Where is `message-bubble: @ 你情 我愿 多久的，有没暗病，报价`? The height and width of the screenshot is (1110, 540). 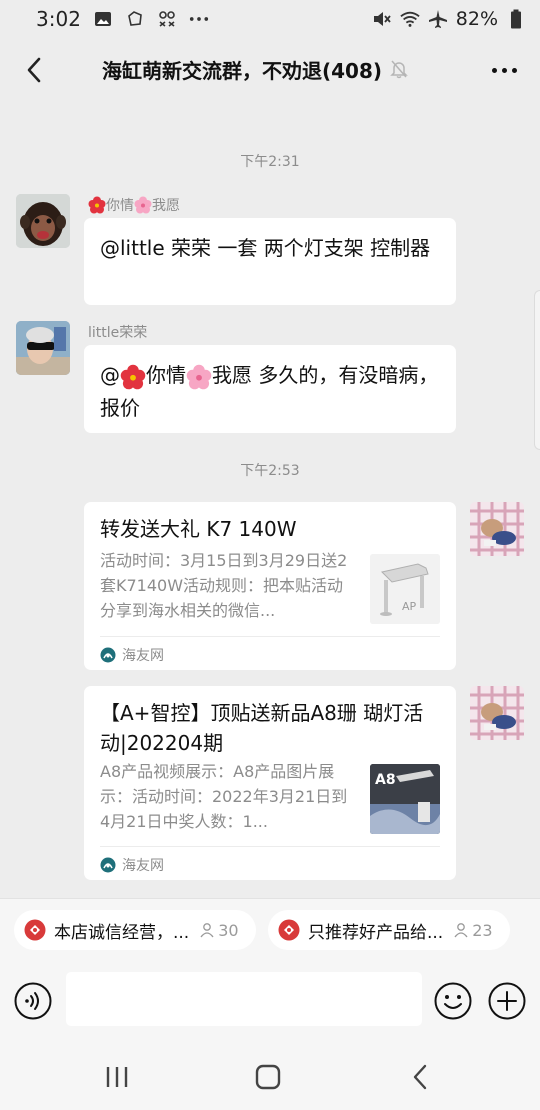 message-bubble: @ 你情 我愿 多久的，有没暗病，报价 is located at coordinates (270, 389).